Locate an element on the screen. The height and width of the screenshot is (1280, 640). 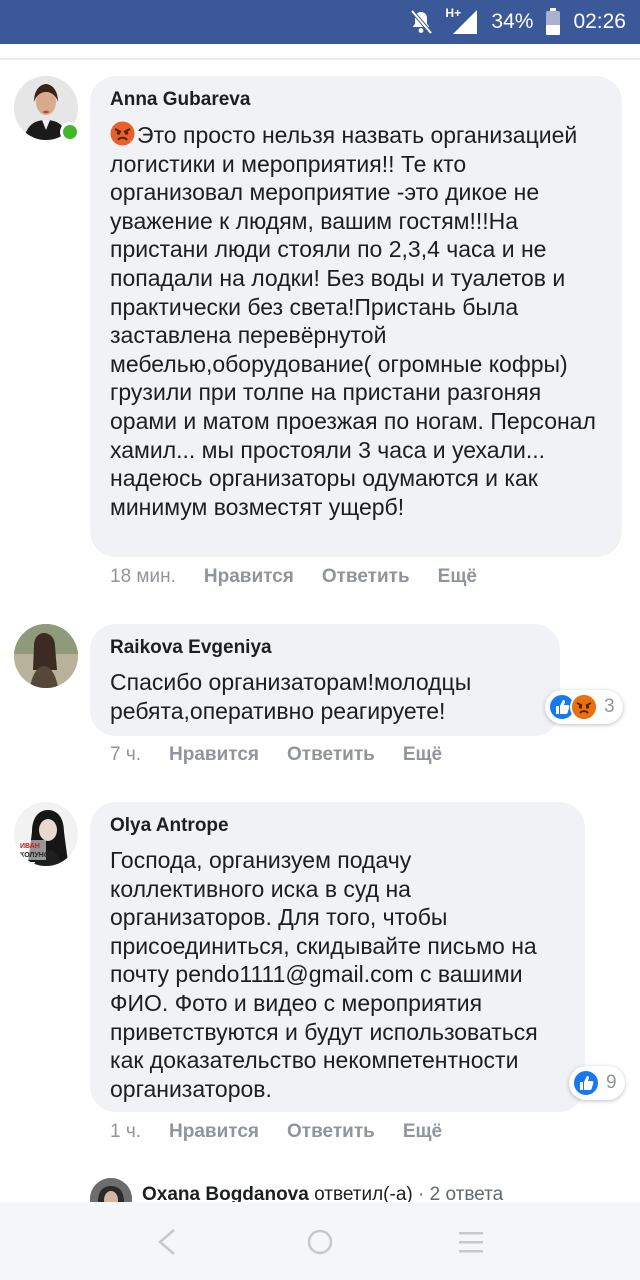
reaction-summary: 3 is located at coordinates (584, 707).